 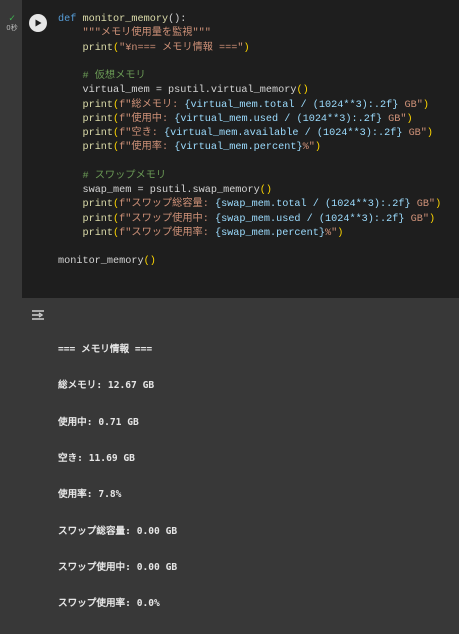 I want to click on code-line: # 仮想メモリ, so click(x=114, y=76).